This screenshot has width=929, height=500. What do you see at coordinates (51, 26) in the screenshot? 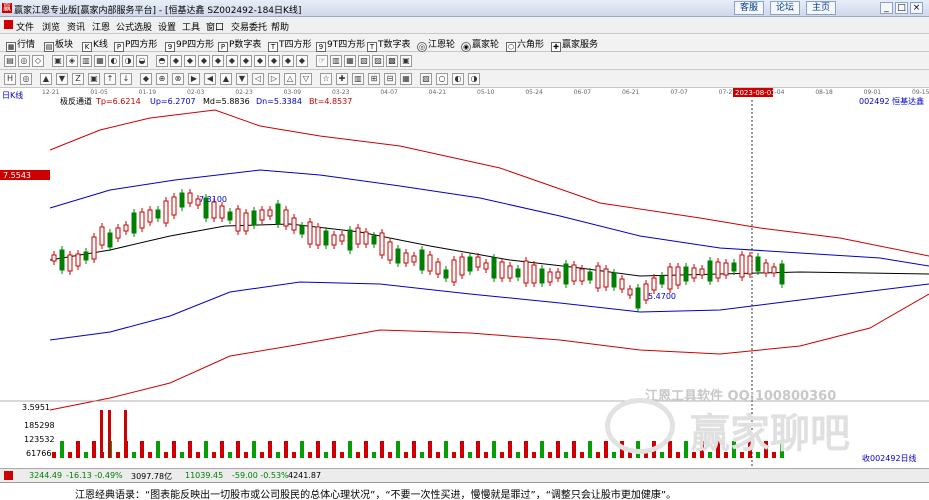
I see `menu-browse: 浏览` at bounding box center [51, 26].